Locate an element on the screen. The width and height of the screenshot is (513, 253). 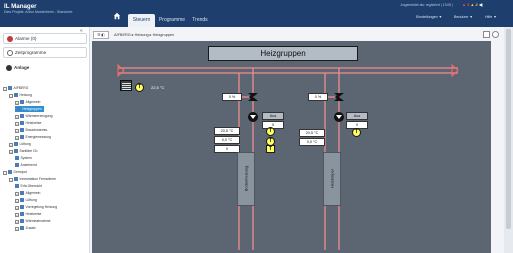
group2-supply-sensor: T is located at coordinates (356, 132).